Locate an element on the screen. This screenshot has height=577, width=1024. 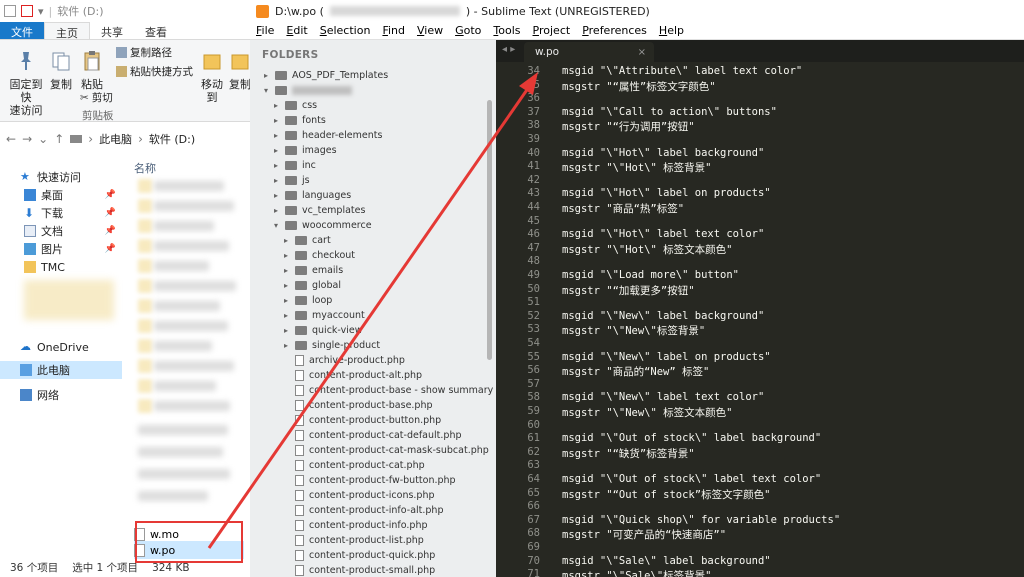
tree-folder: ▸ emails is located at coordinates (312, 270).